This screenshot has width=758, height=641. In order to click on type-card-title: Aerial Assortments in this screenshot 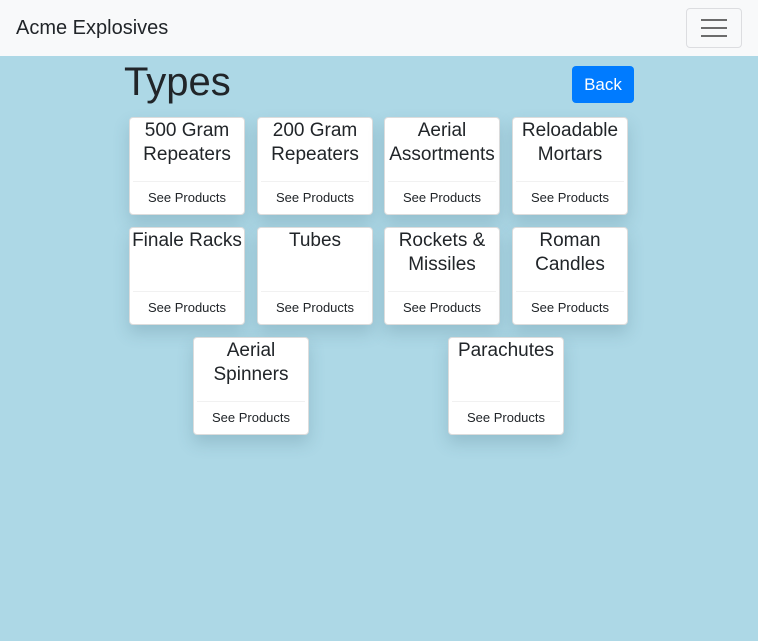, I will do `click(442, 142)`.